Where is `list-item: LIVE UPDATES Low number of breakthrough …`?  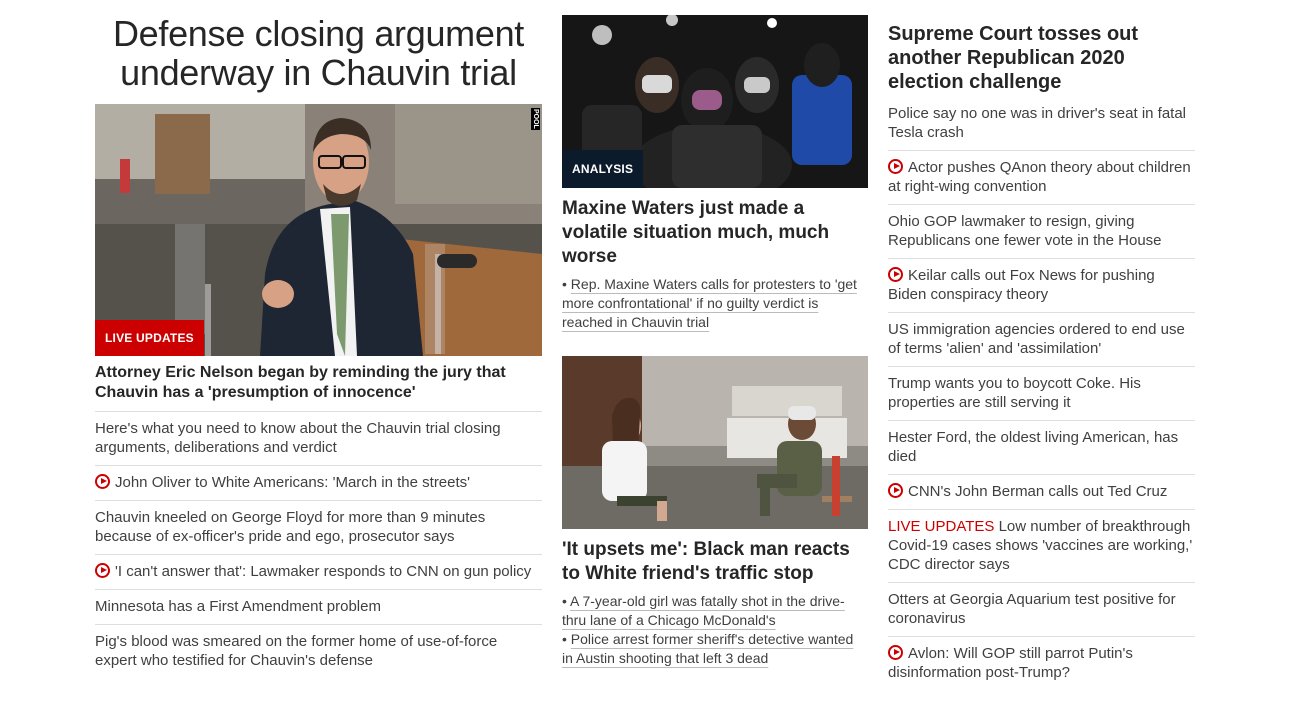 list-item: LIVE UPDATES Low number of breakthrough … is located at coordinates (1041, 545).